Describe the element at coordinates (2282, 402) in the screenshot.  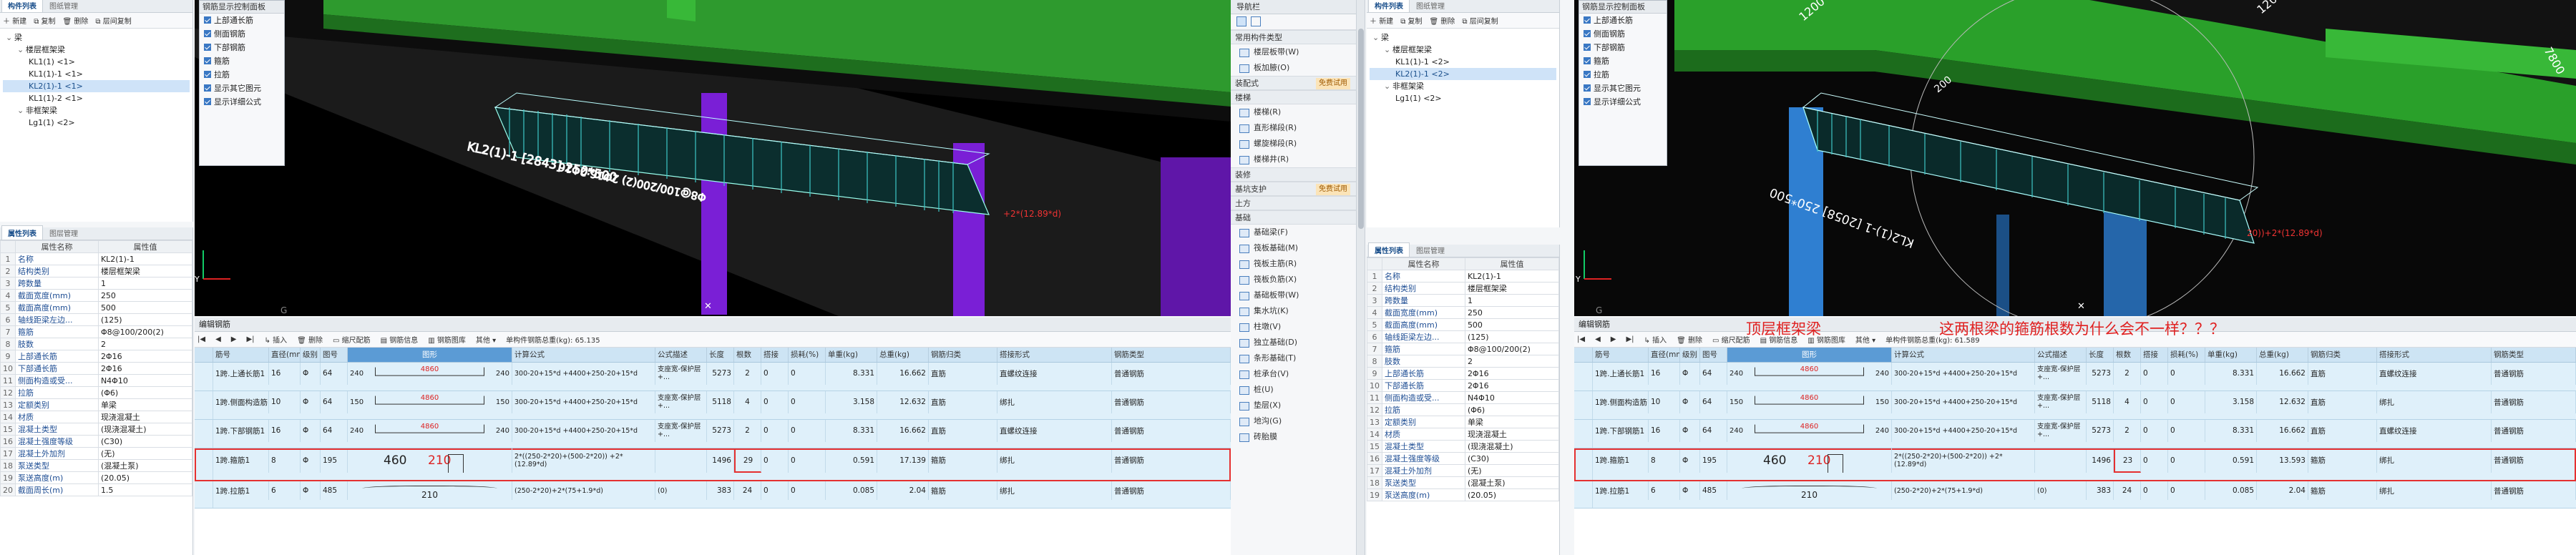
I see `total-weight-cell: 12.632` at that location.